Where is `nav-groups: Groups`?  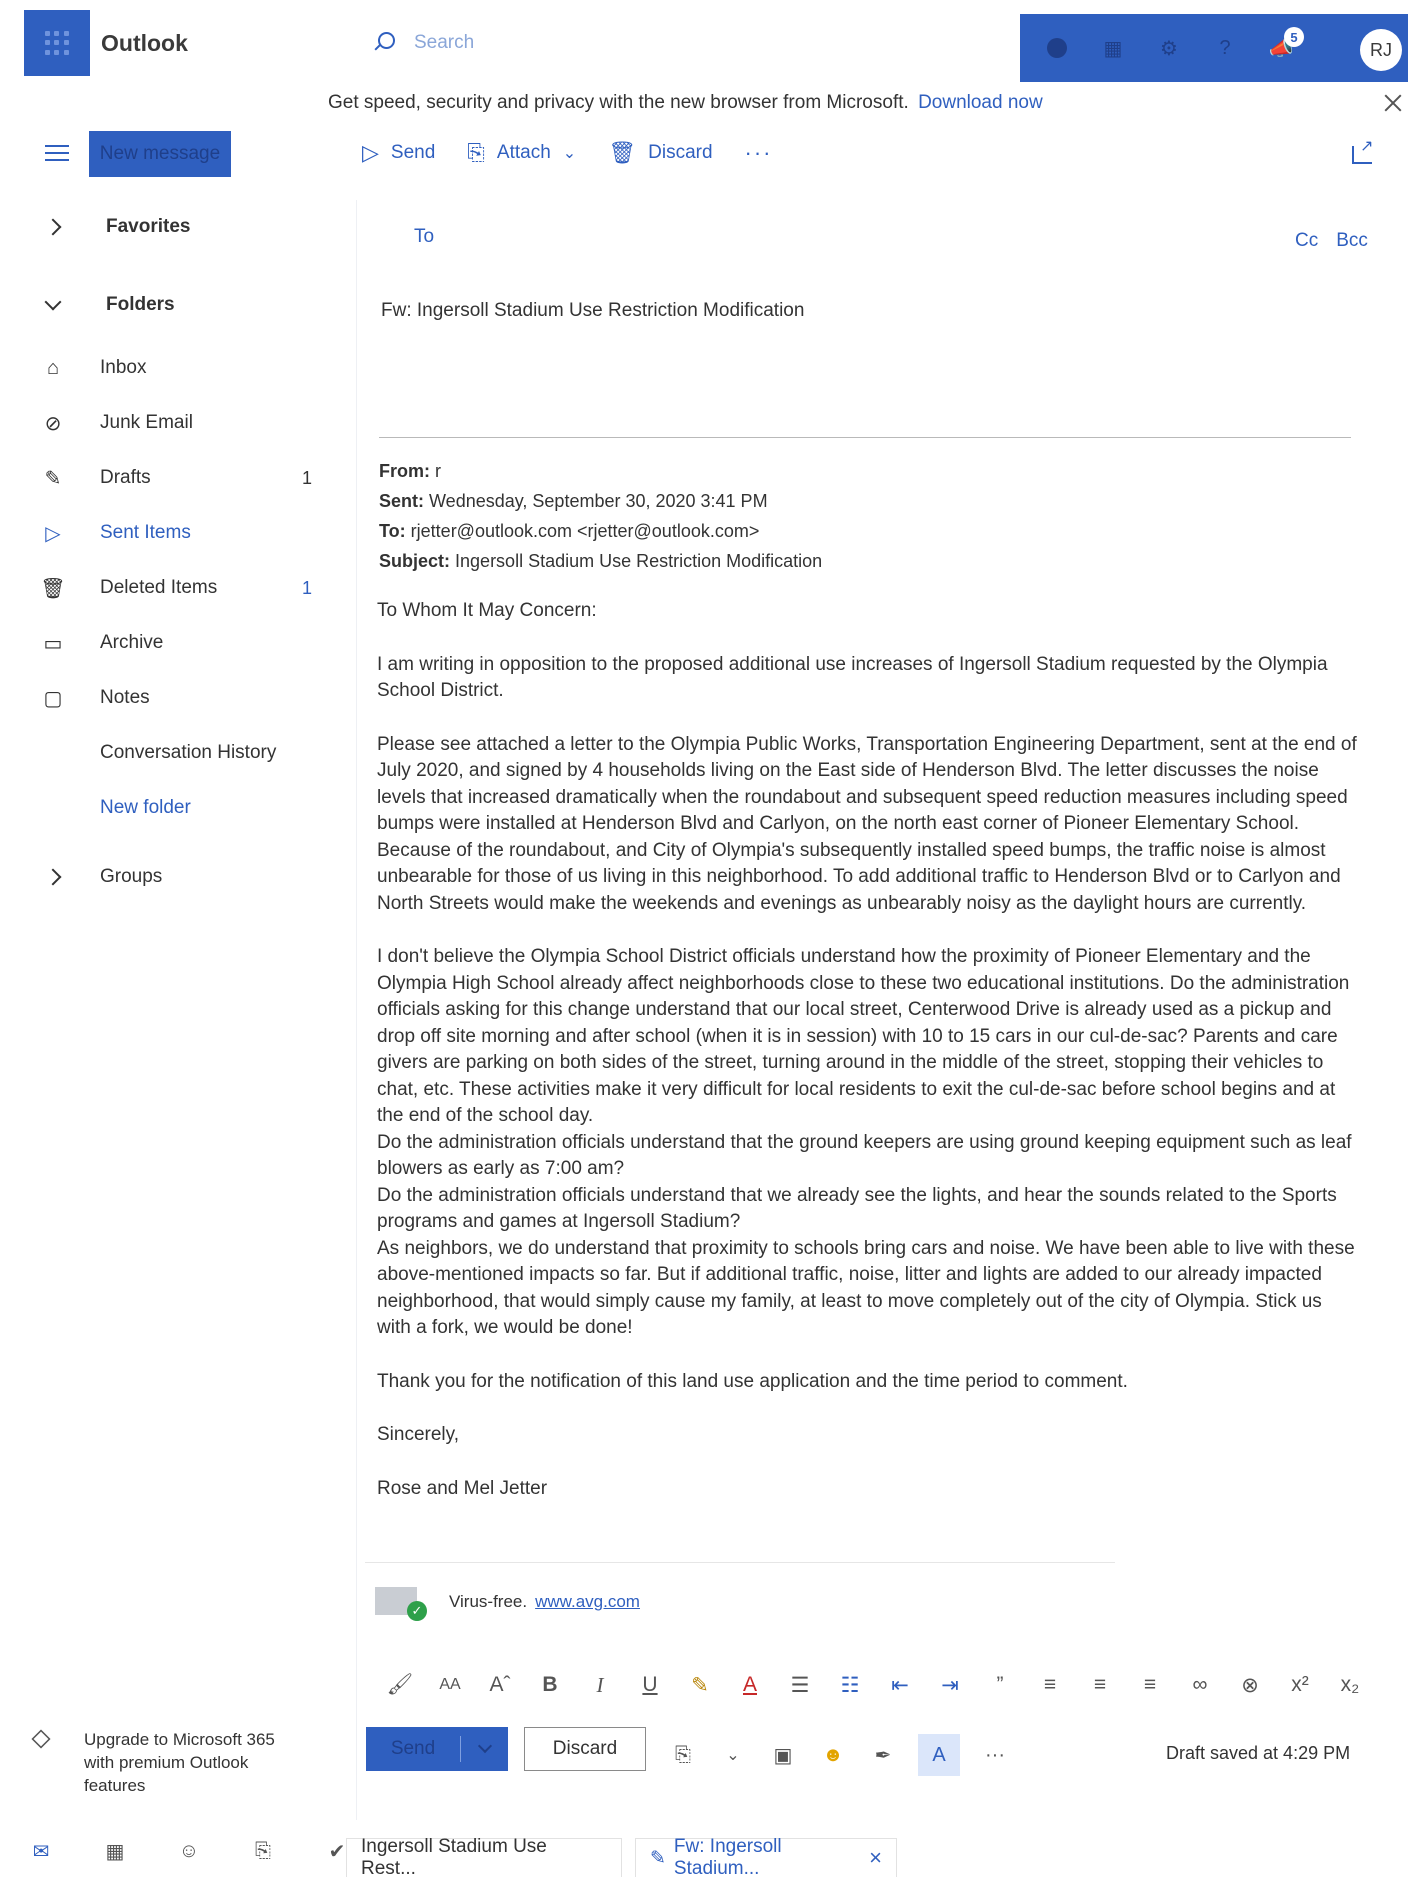
nav-groups: Groups is located at coordinates (185, 877).